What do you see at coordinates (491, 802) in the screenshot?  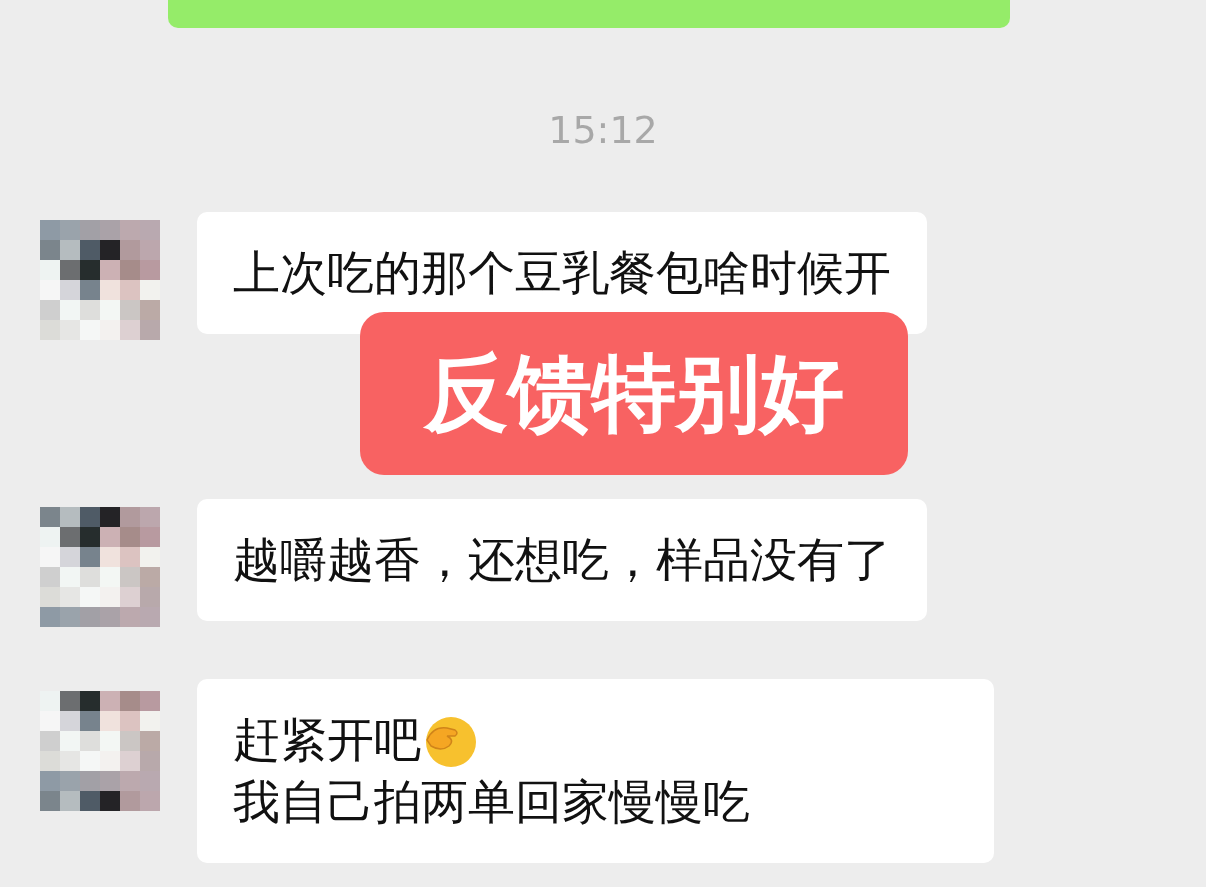 I see `message-text: 我自己拍两单回家慢慢吃` at bounding box center [491, 802].